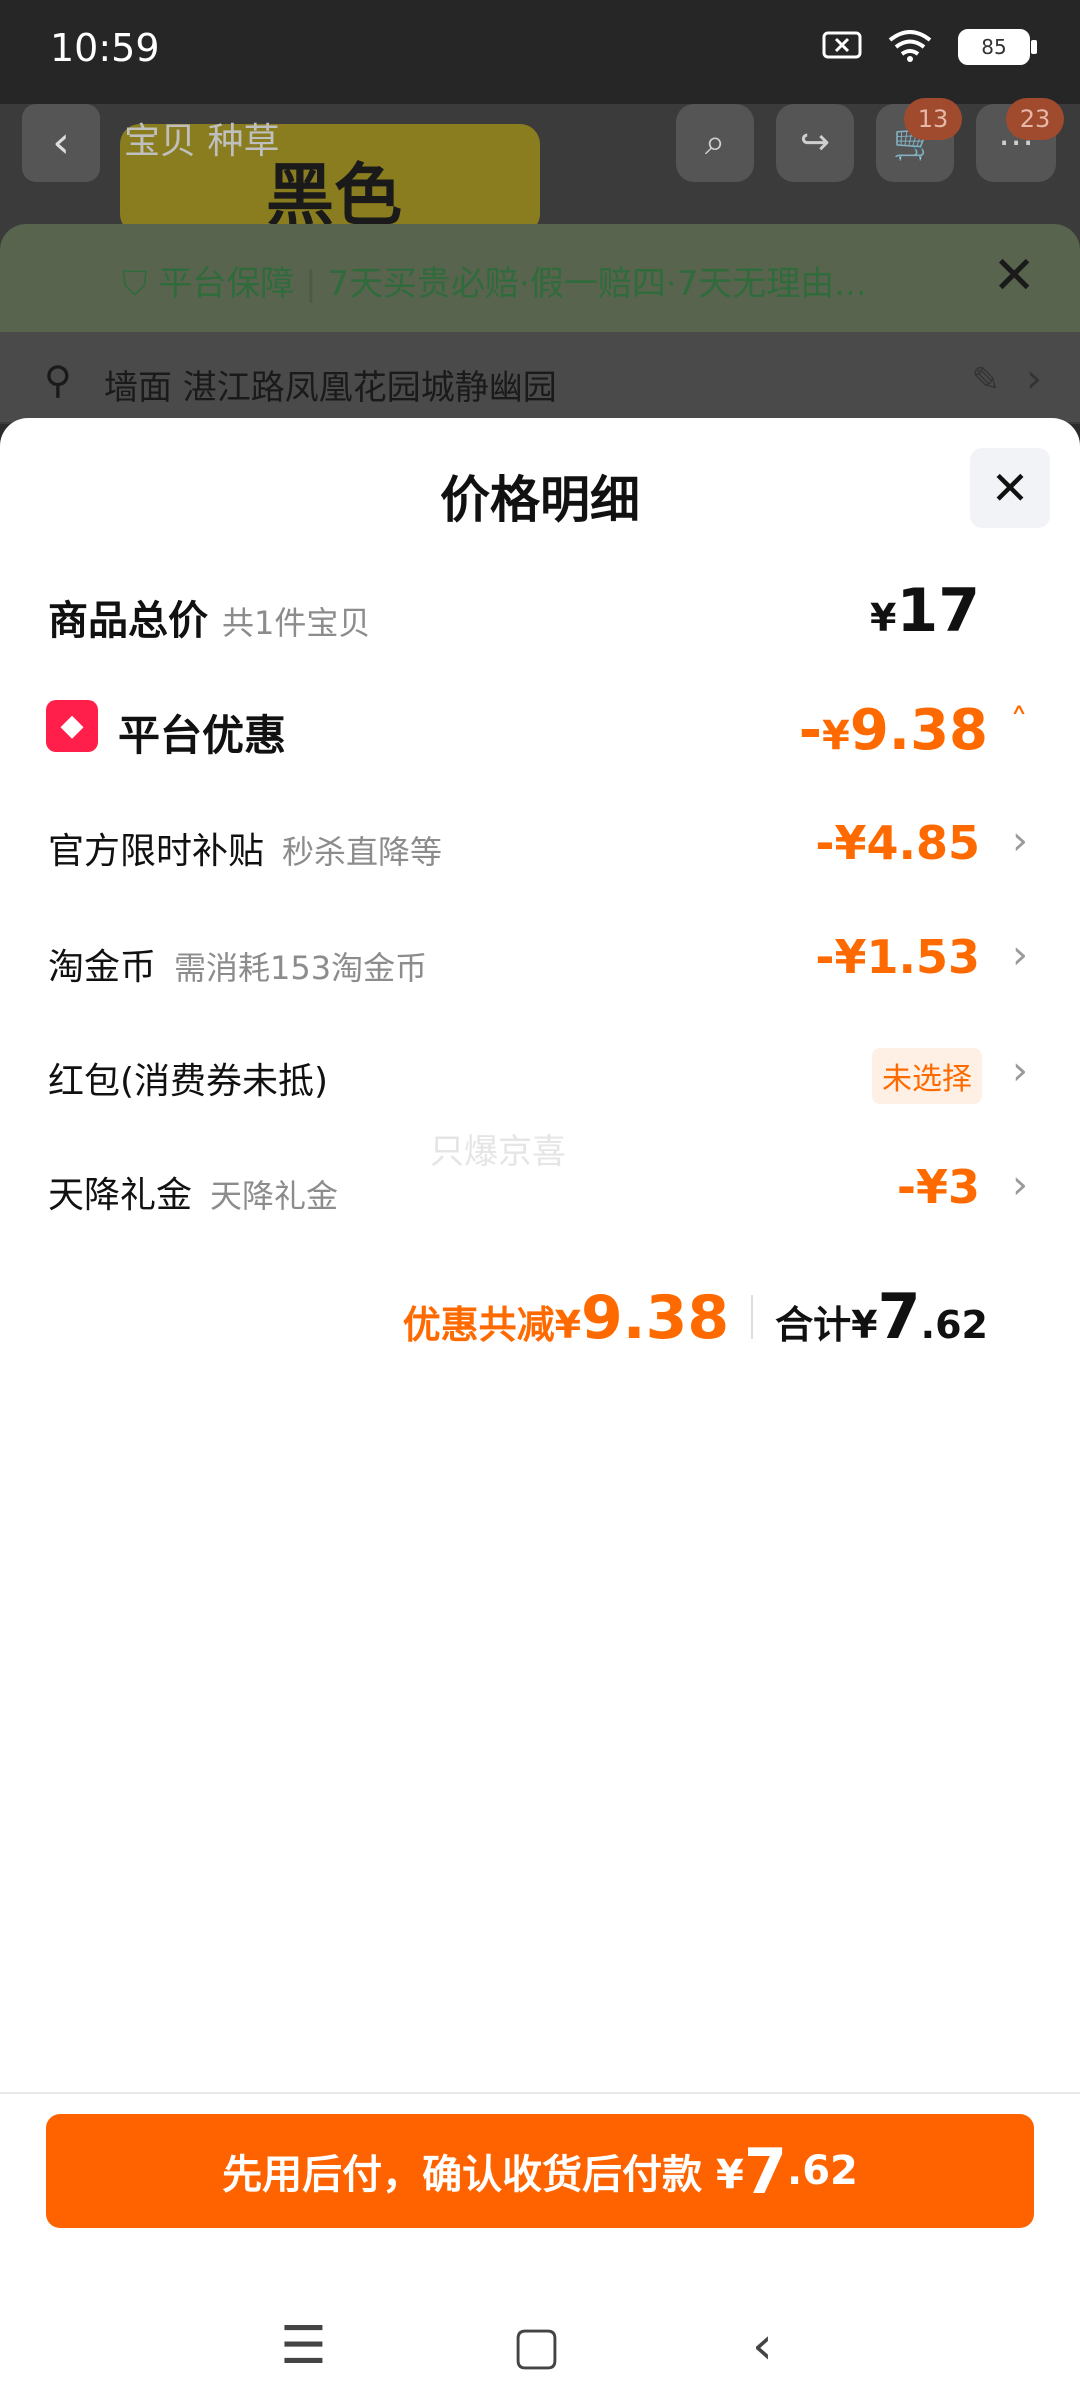  What do you see at coordinates (899, 1316) in the screenshot?
I see `grand-total-int: 7` at bounding box center [899, 1316].